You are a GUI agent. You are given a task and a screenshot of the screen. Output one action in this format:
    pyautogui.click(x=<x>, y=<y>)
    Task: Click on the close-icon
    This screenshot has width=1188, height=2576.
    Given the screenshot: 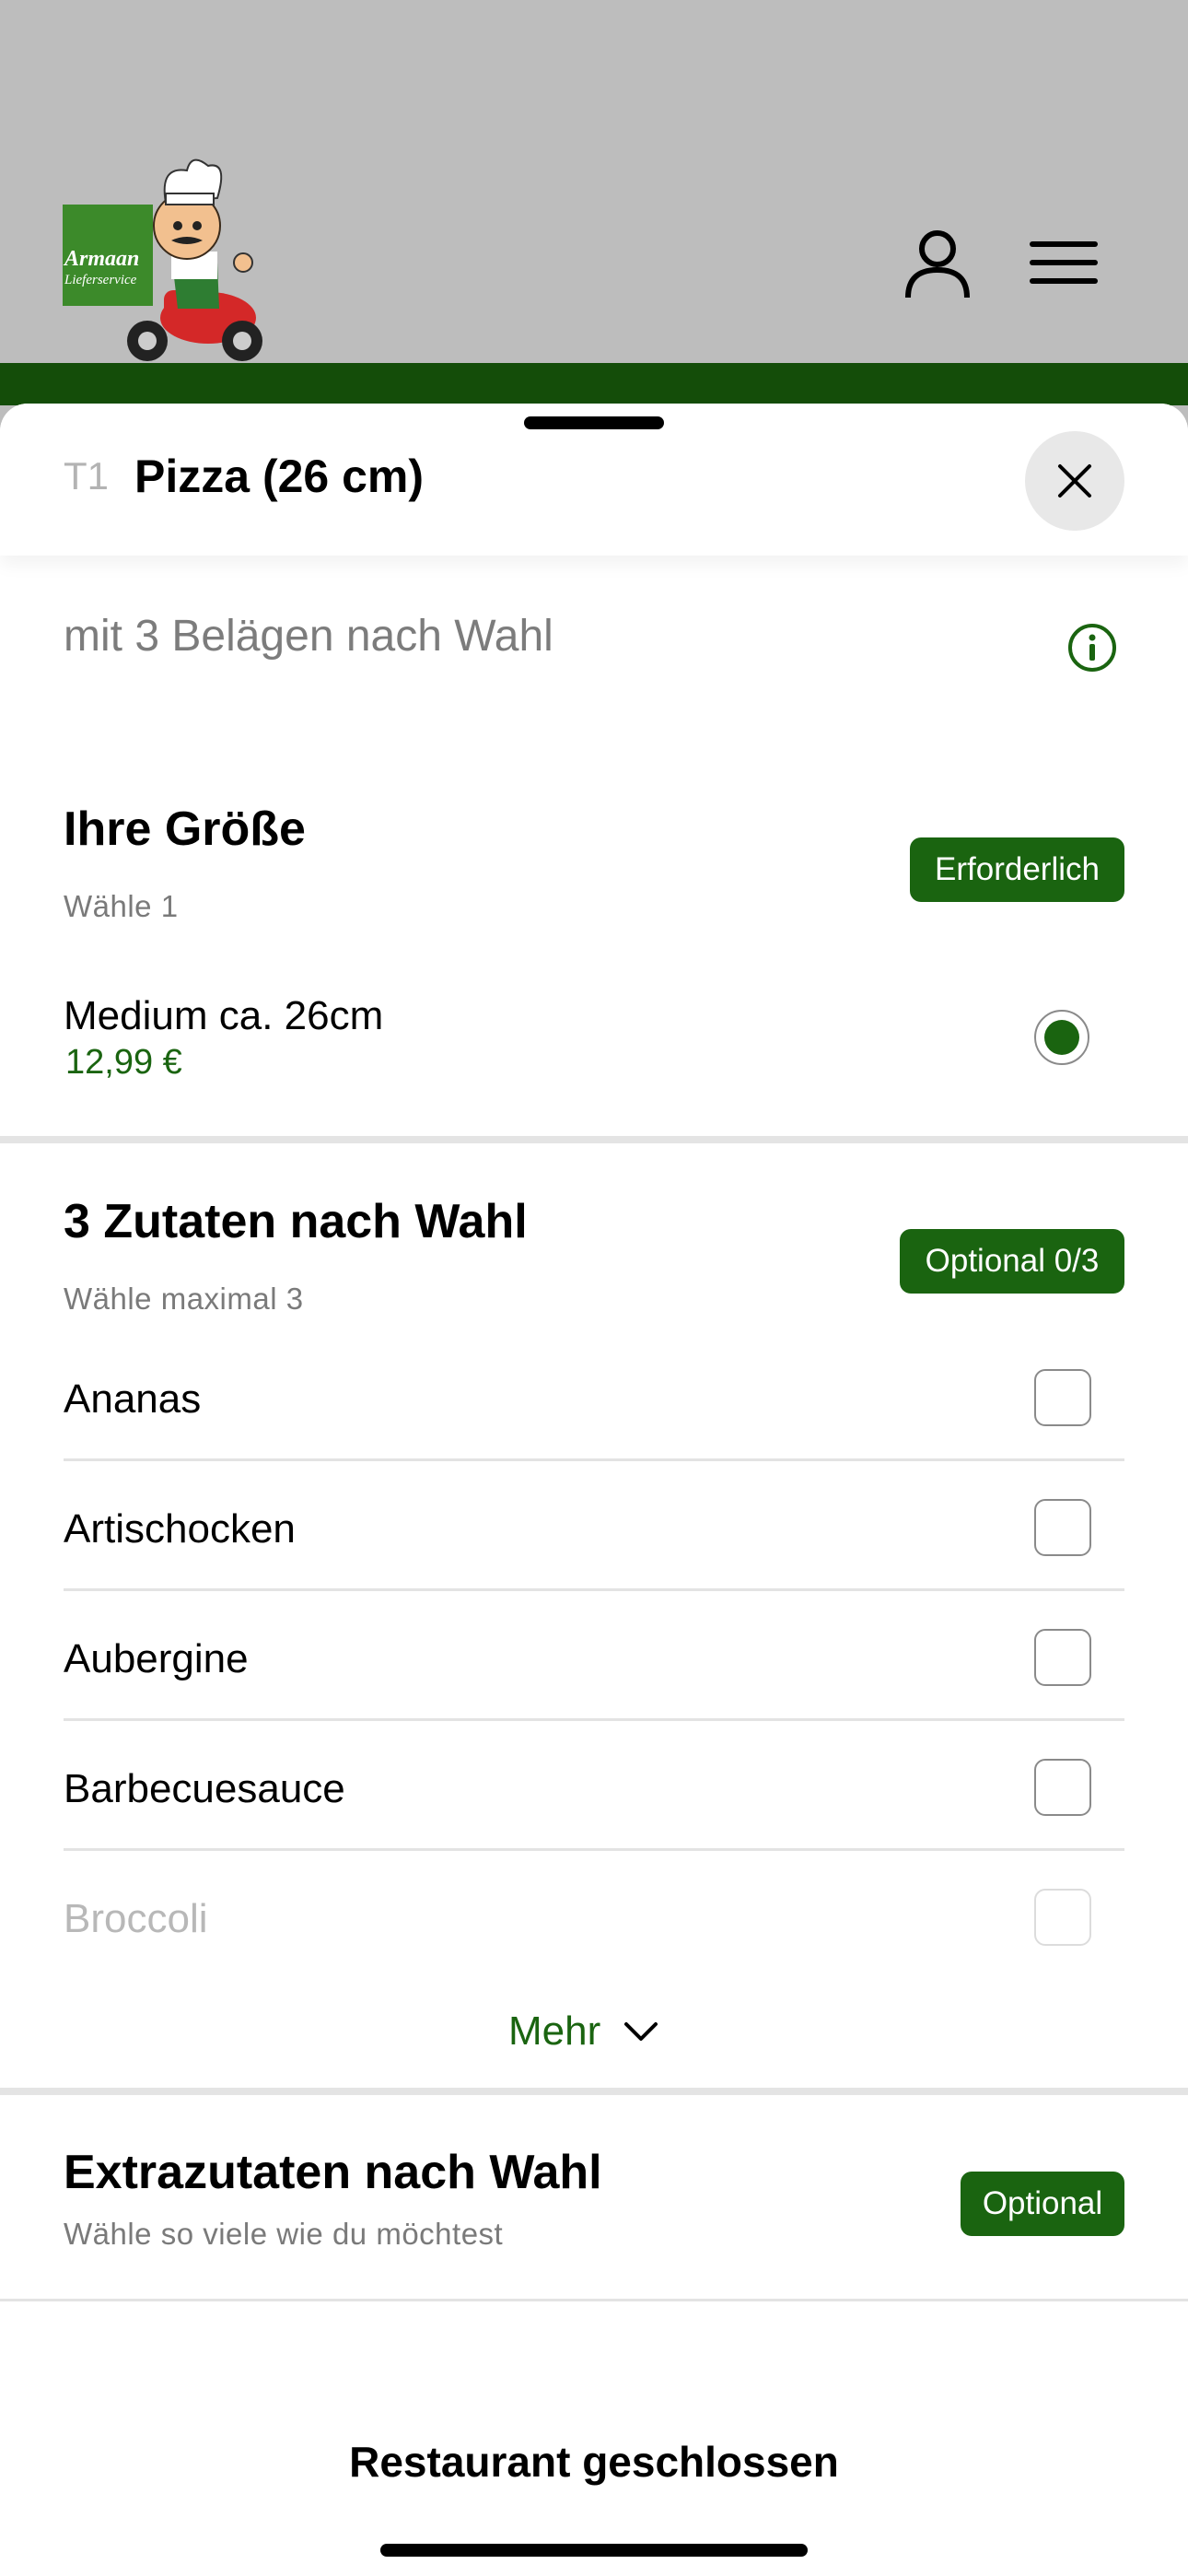 What is the action you would take?
    pyautogui.click(x=1074, y=481)
    